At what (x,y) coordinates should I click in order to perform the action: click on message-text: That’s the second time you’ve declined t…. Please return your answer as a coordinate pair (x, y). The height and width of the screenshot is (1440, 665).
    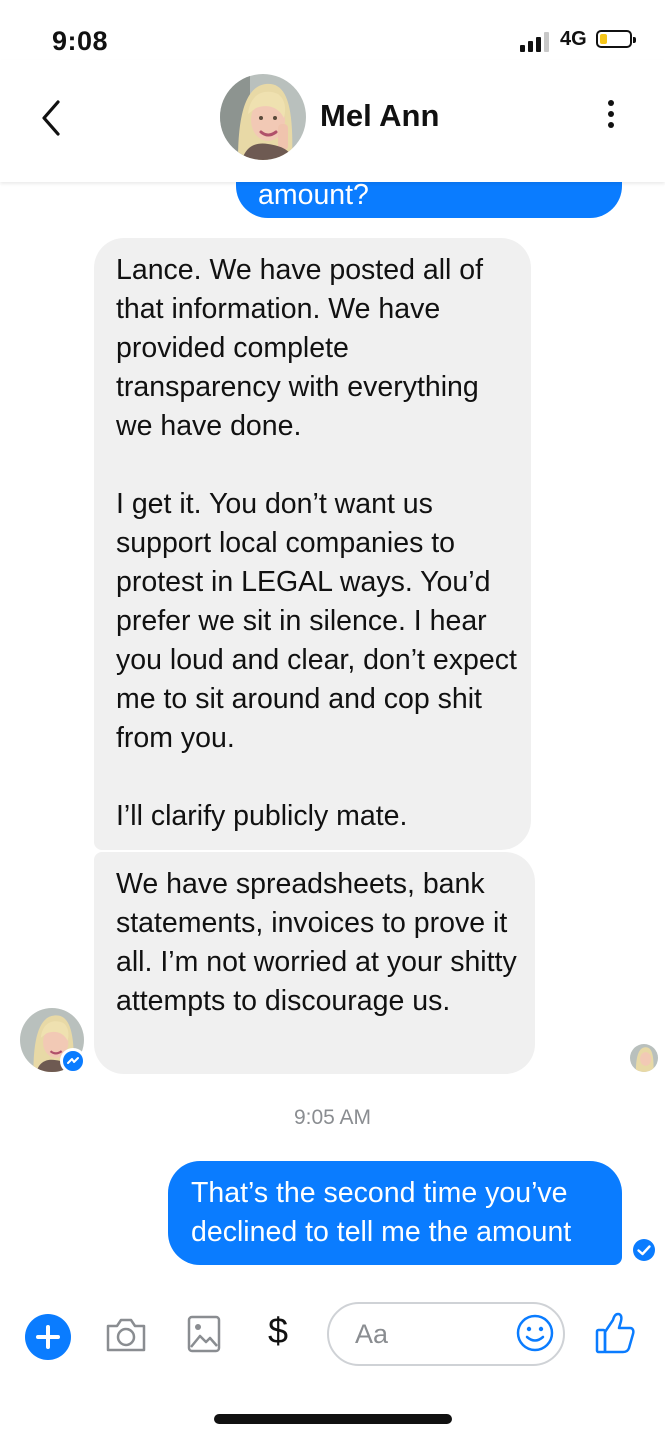
    Looking at the image, I should click on (381, 1212).